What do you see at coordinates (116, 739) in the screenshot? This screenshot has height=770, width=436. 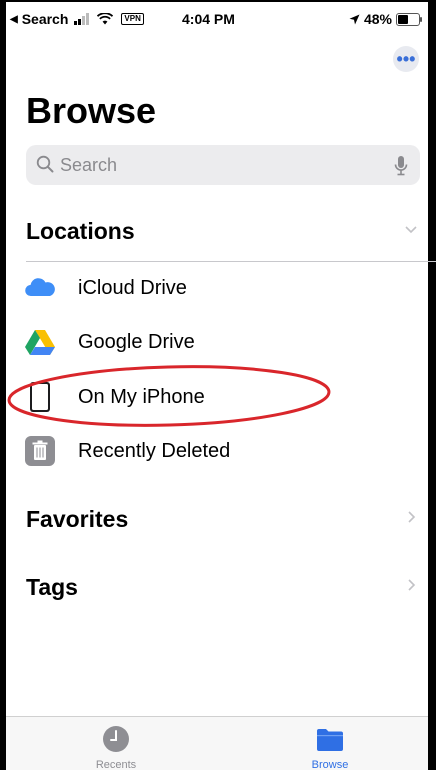 I see `clock-icon` at bounding box center [116, 739].